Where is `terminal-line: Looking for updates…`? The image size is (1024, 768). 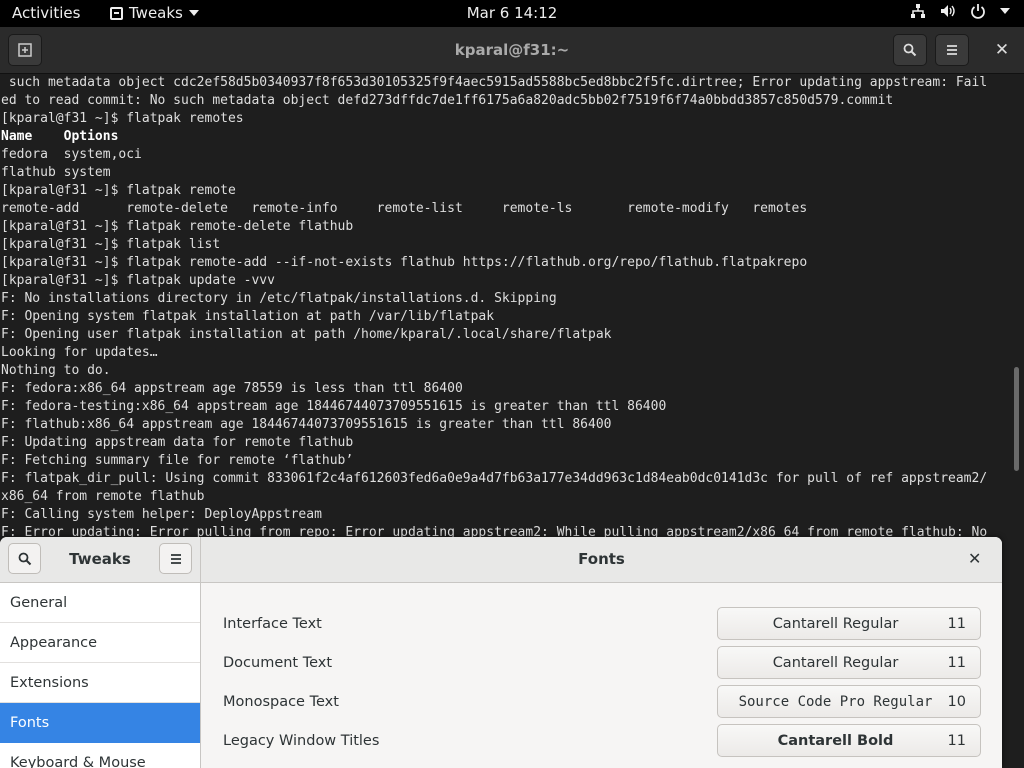
terminal-line: Looking for updates… is located at coordinates (79, 352).